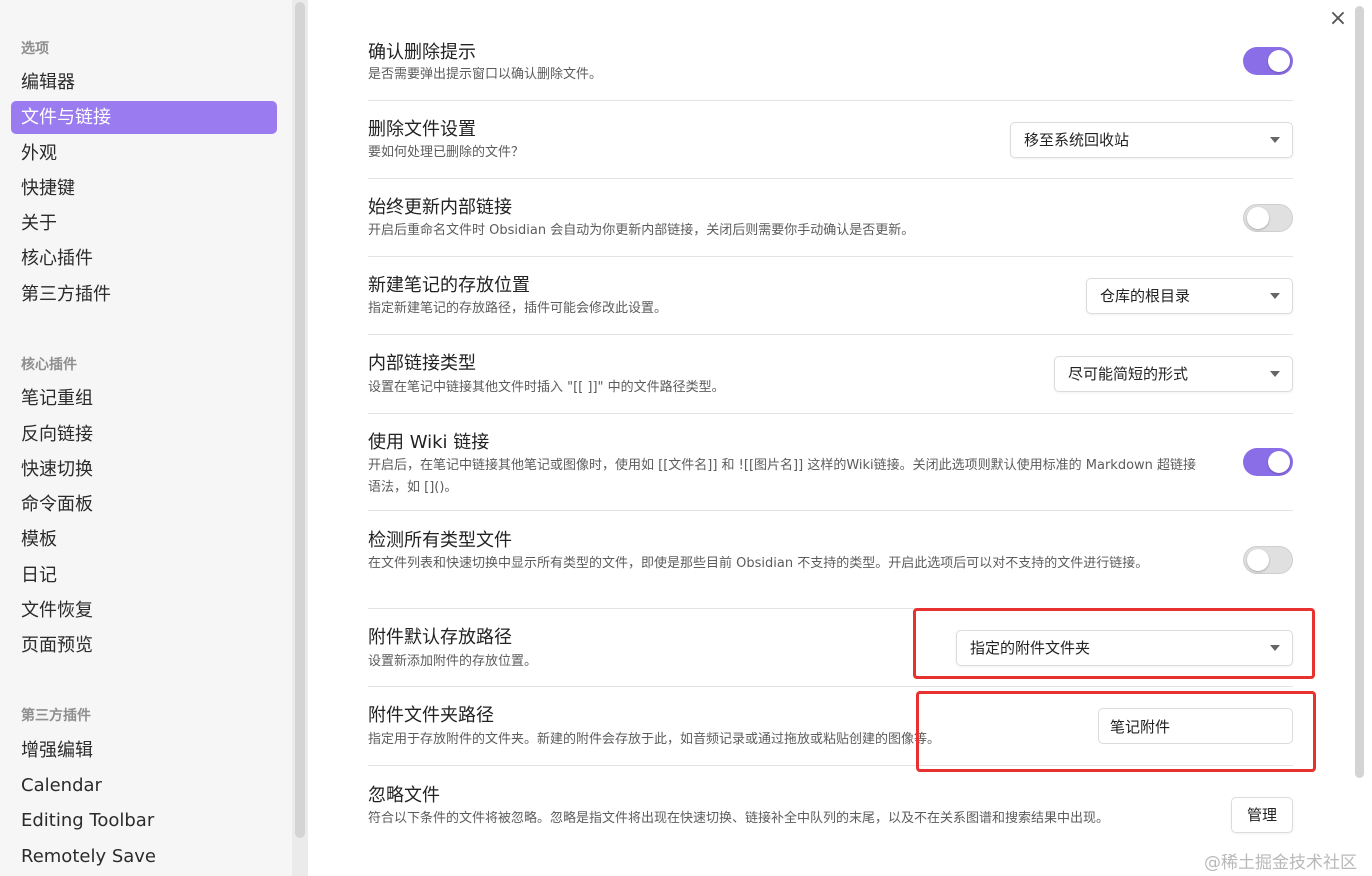  Describe the element at coordinates (830, 68) in the screenshot. I see `setting-confirm-delete: 确认删除提示 是否需要弹出提示窗口以确认删除文件。` at that location.